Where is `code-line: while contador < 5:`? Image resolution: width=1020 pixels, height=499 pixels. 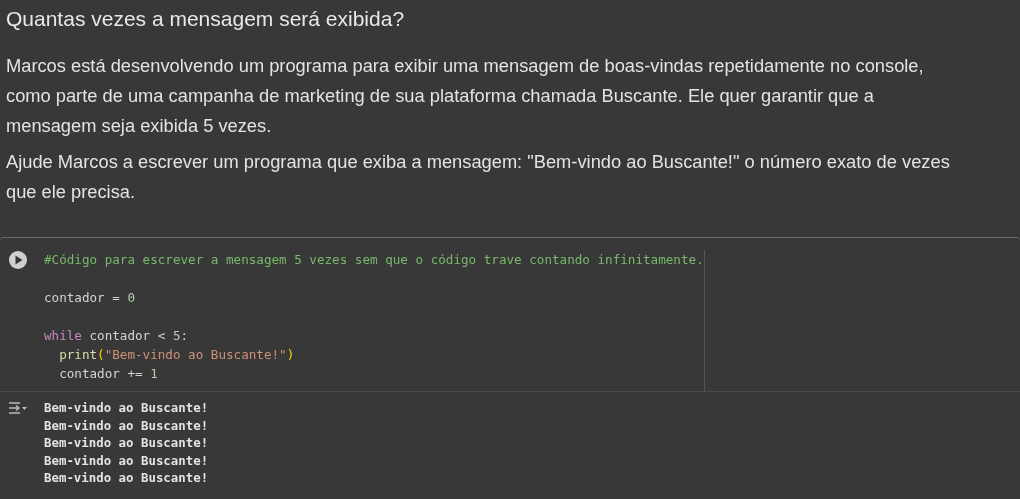
code-line: while contador < 5: is located at coordinates (116, 336).